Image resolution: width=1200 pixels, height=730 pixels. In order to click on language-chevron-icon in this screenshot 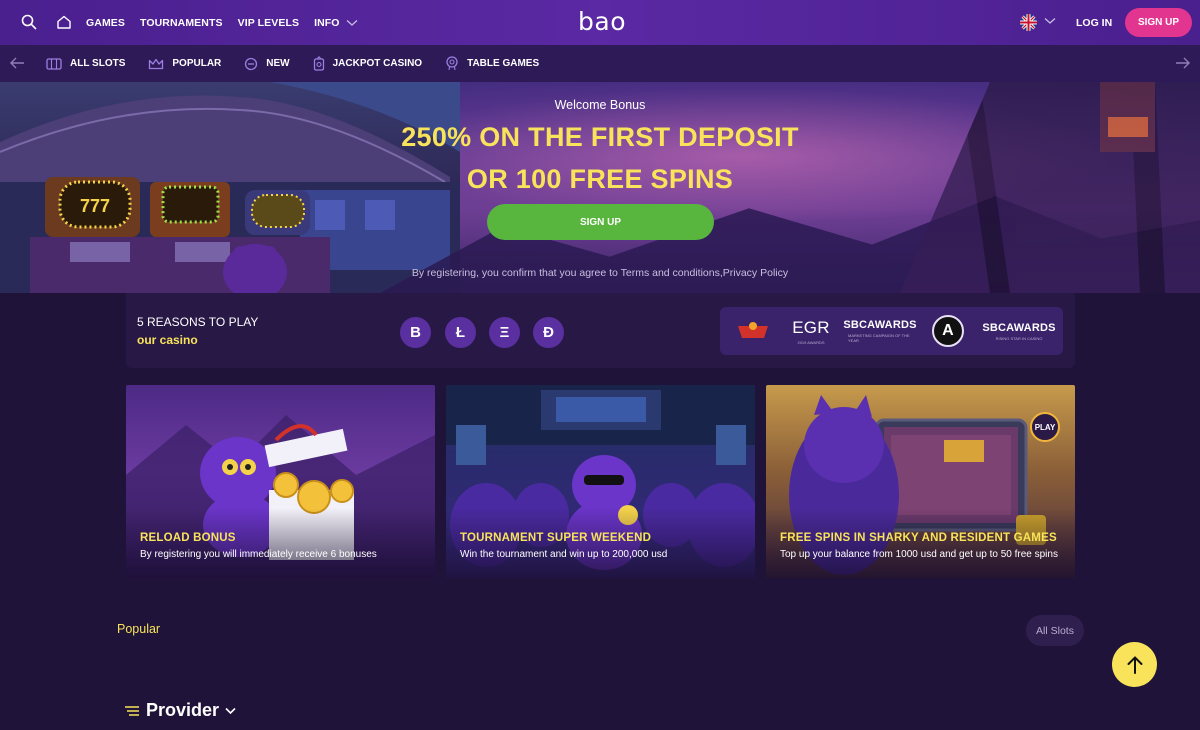, I will do `click(1050, 21)`.